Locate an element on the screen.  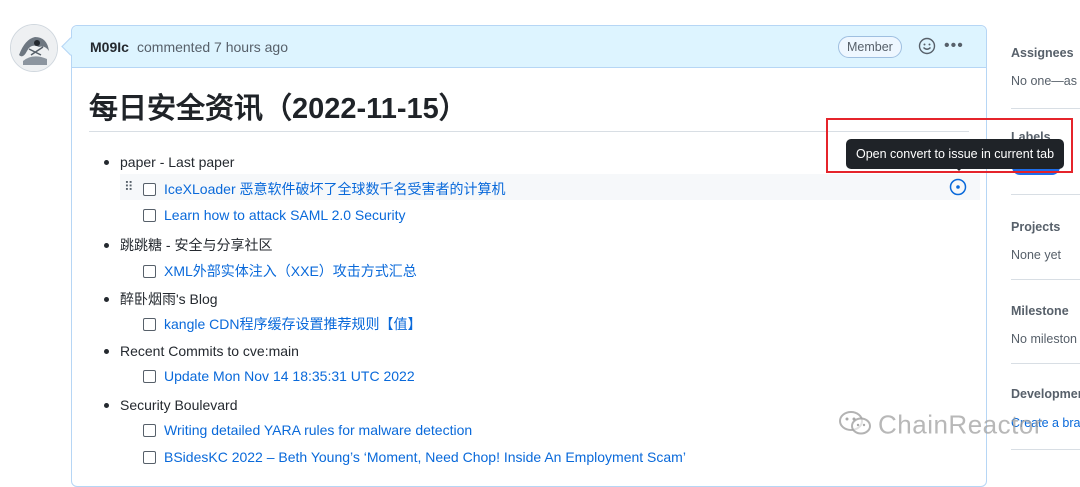
wechat-icon is located at coordinates (855, 426).